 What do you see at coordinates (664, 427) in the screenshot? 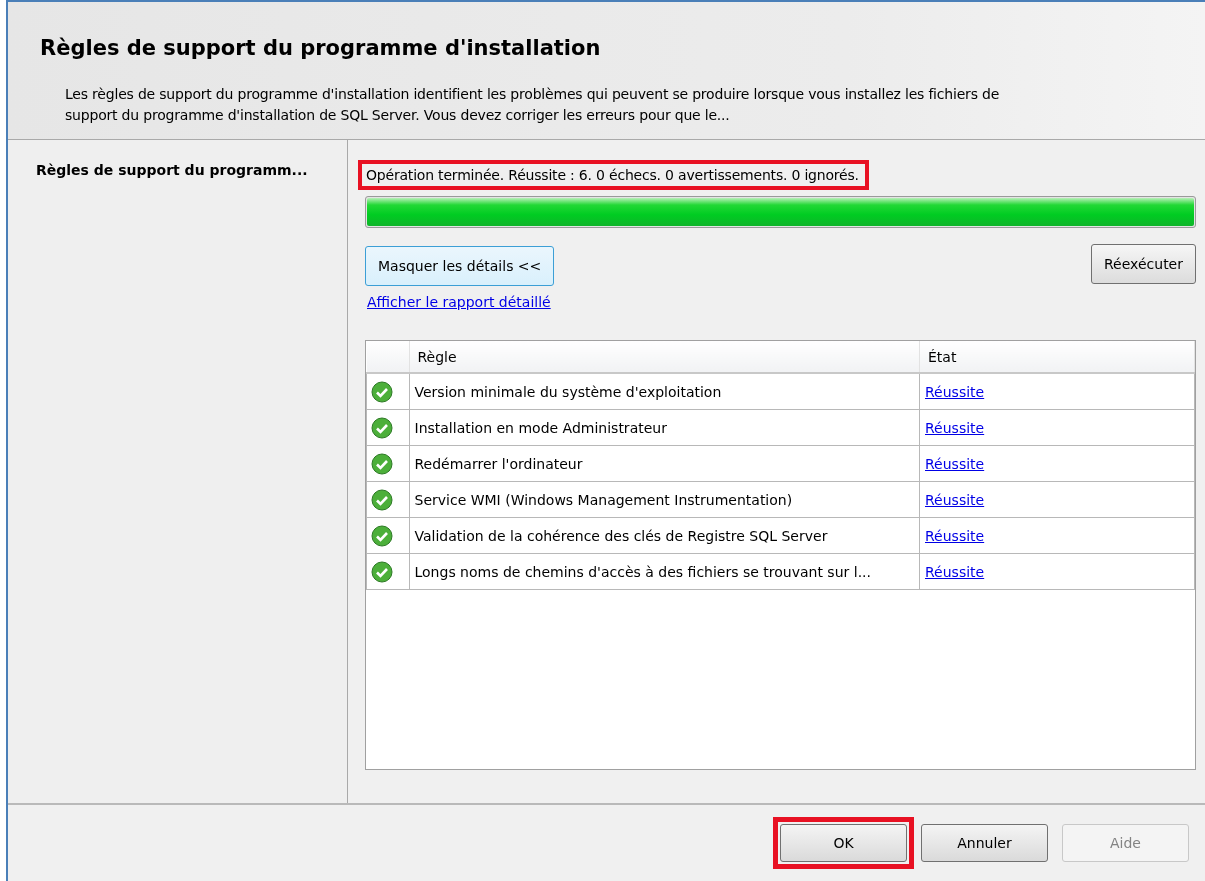
I see `rule-cell: Installation en mode Administrateur` at bounding box center [664, 427].